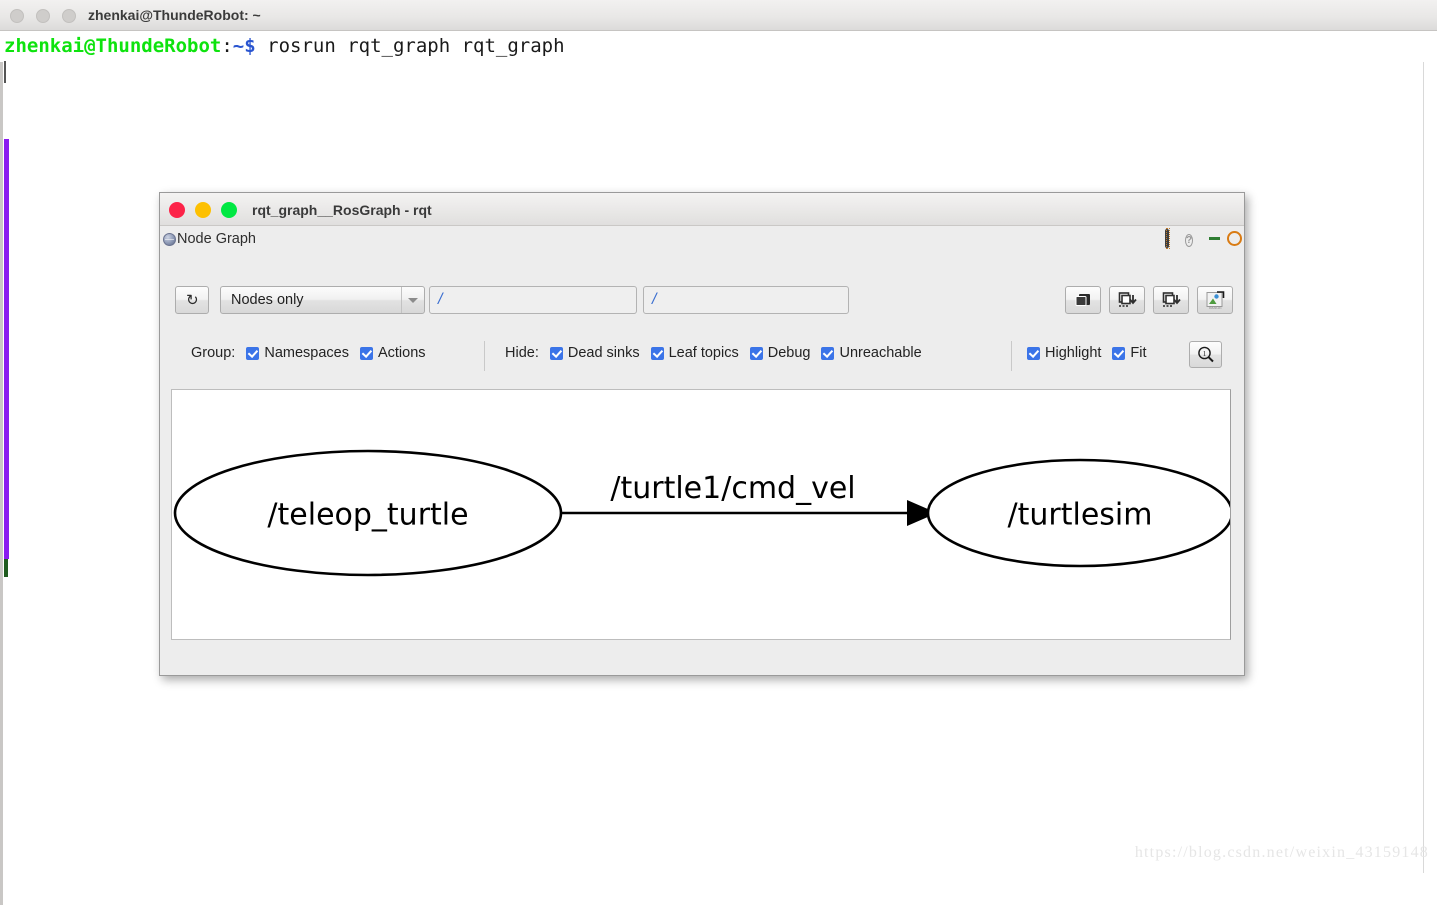 The width and height of the screenshot is (1437, 905). I want to click on chevron-down-glyph, so click(413, 300).